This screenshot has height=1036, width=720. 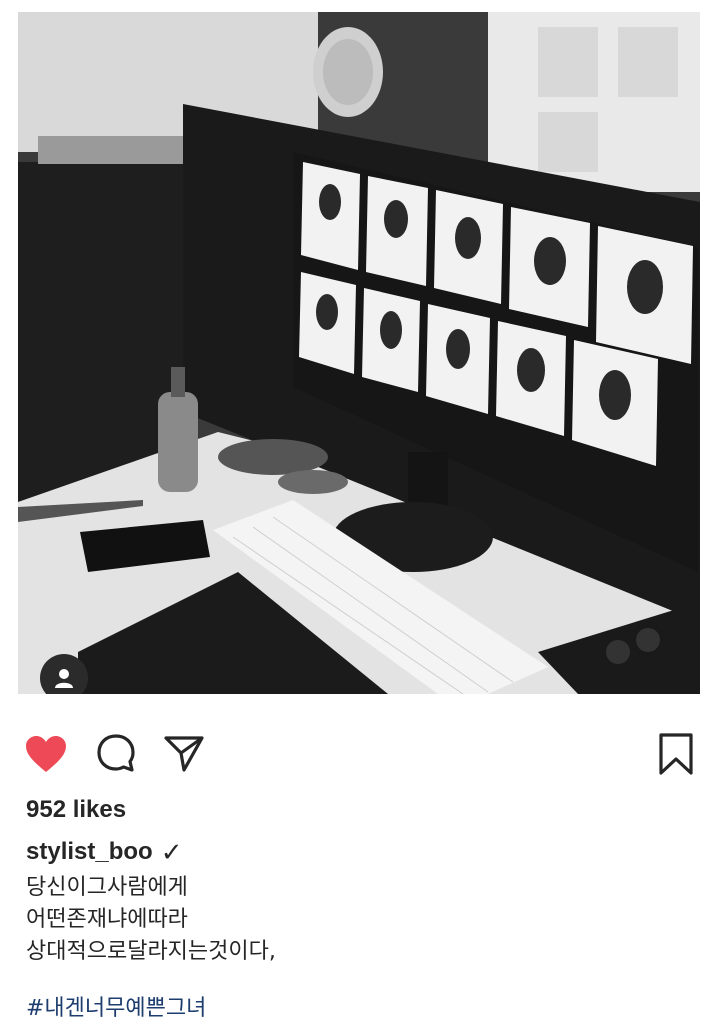 What do you see at coordinates (116, 1006) in the screenshot?
I see `hashtag-link: #내겐너무예쁜그녀` at bounding box center [116, 1006].